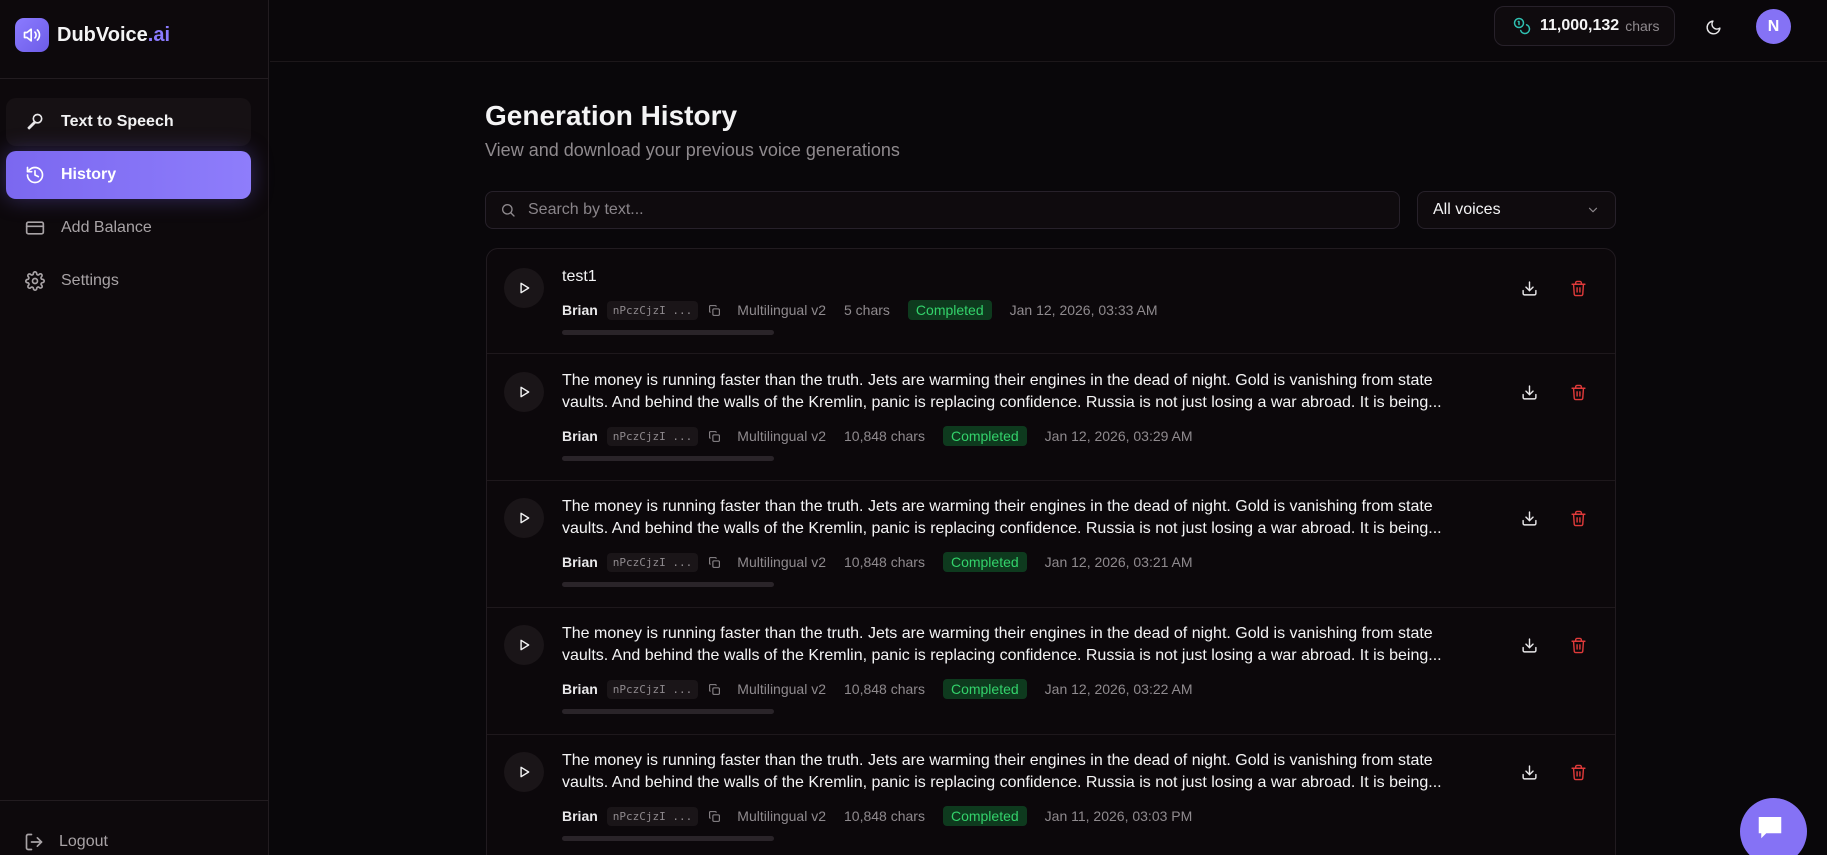  I want to click on theme-toggle-button, so click(1713, 27).